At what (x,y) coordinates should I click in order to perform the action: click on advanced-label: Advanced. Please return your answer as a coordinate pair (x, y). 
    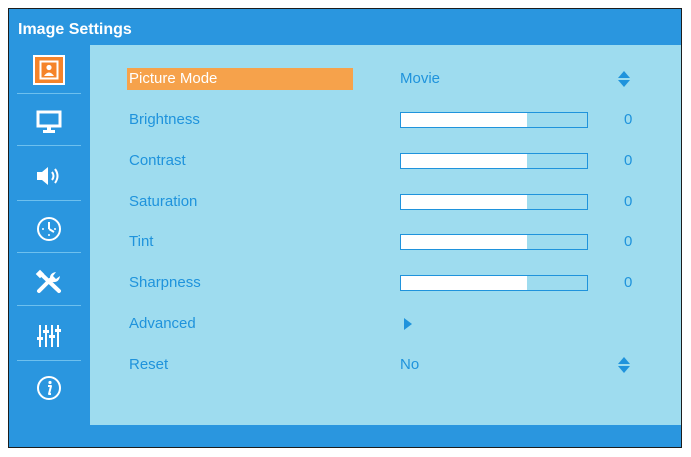
    Looking at the image, I should click on (162, 323).